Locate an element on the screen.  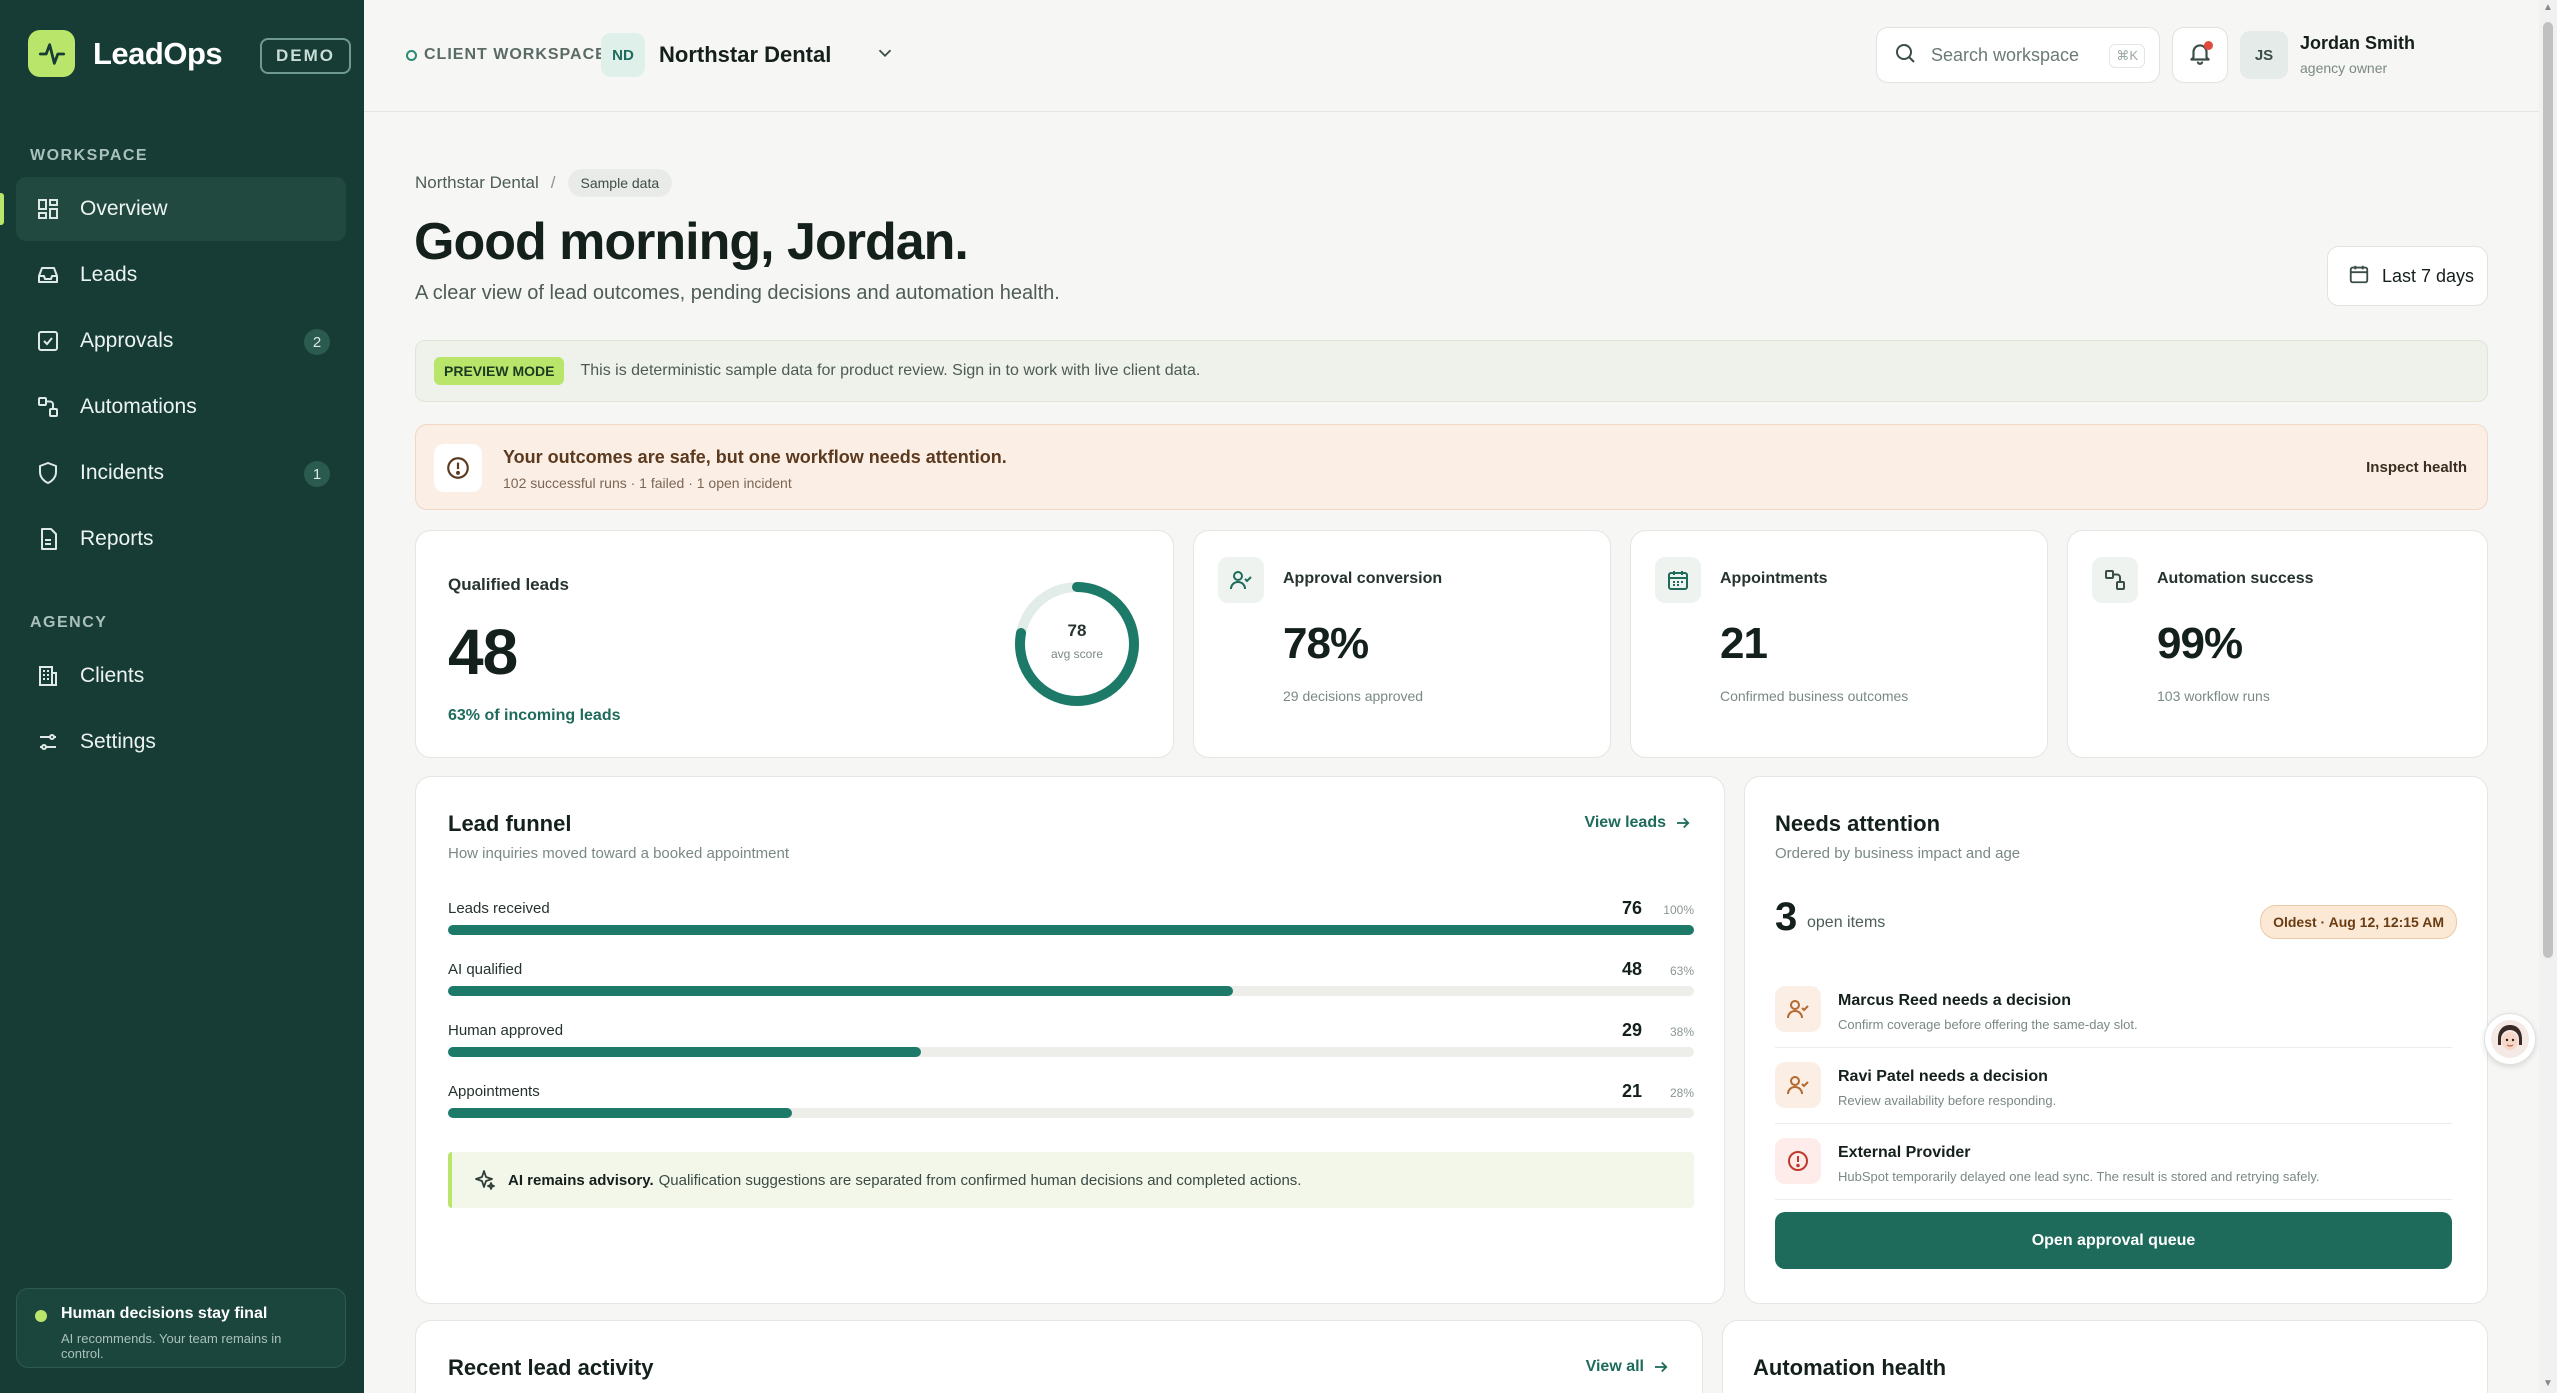
page-scrollbar: ▲ ▼ is located at coordinates (2548, 696).